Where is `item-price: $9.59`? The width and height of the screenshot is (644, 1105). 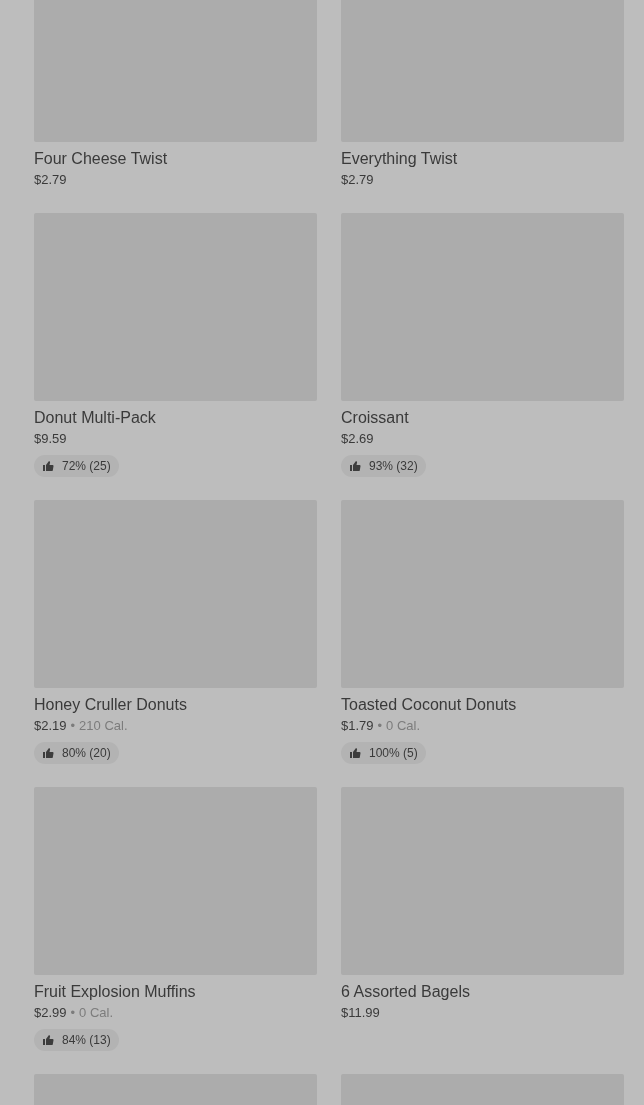 item-price: $9.59 is located at coordinates (50, 439).